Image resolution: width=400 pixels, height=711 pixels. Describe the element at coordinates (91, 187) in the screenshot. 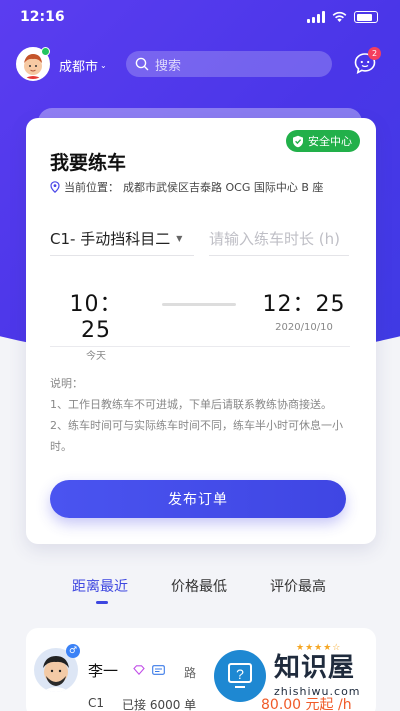

I see `location-label: 当前位置：` at that location.